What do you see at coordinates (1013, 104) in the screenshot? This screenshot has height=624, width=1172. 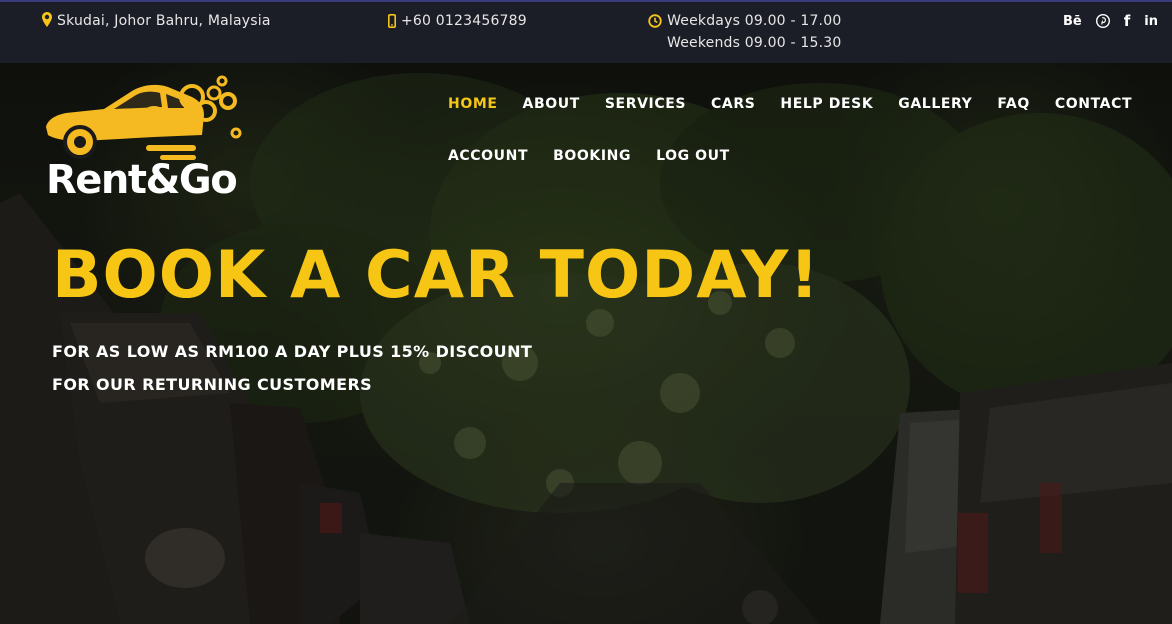 I see `nav-faq: FAQ` at bounding box center [1013, 104].